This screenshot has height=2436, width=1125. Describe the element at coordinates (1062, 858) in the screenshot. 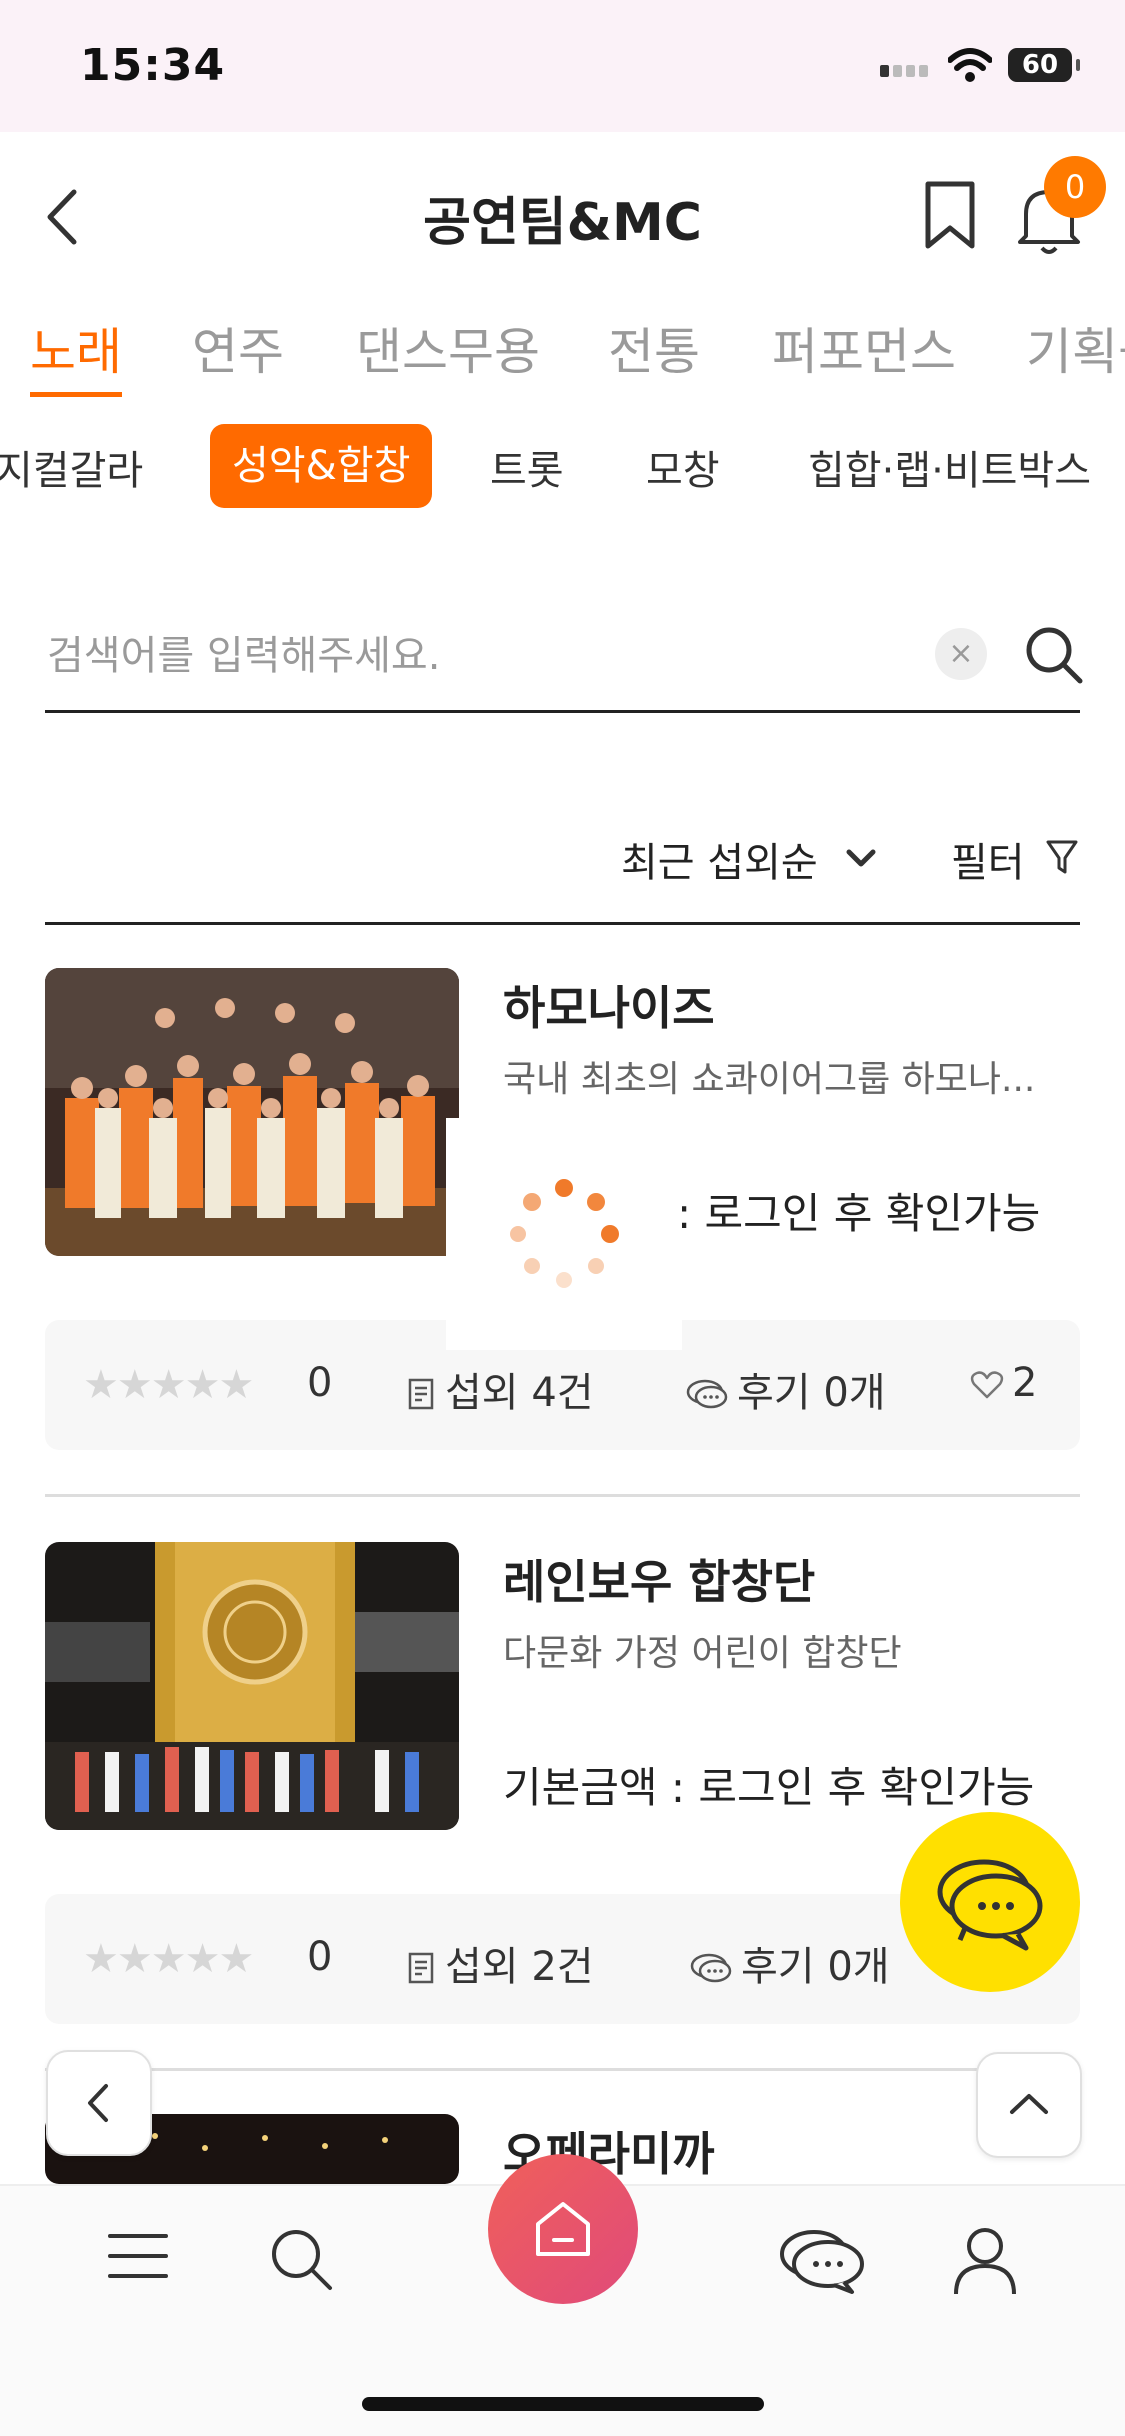

I see `filter-icon` at that location.